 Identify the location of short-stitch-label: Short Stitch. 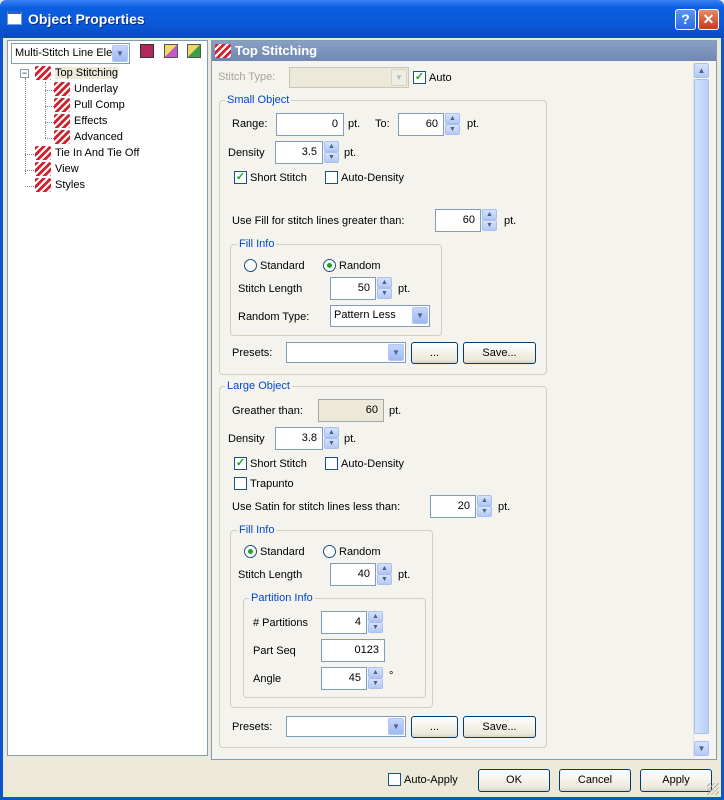
(278, 464).